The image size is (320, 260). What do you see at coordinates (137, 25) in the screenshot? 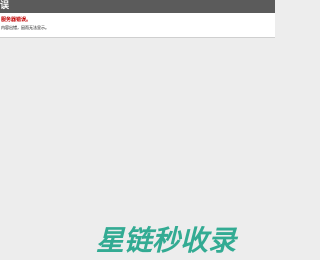
I see `error-panel: 服务器错误。 内容出错，因而无法显示。` at bounding box center [137, 25].